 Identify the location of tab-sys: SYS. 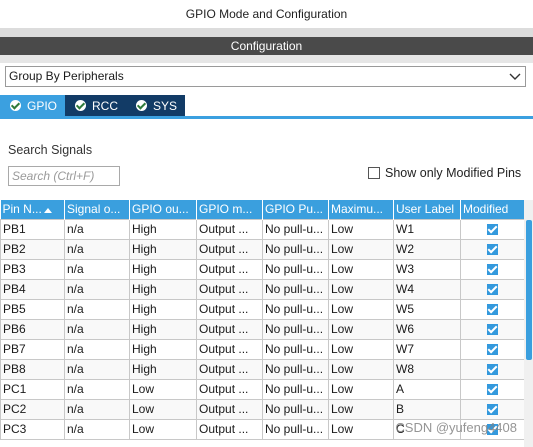
(156, 105).